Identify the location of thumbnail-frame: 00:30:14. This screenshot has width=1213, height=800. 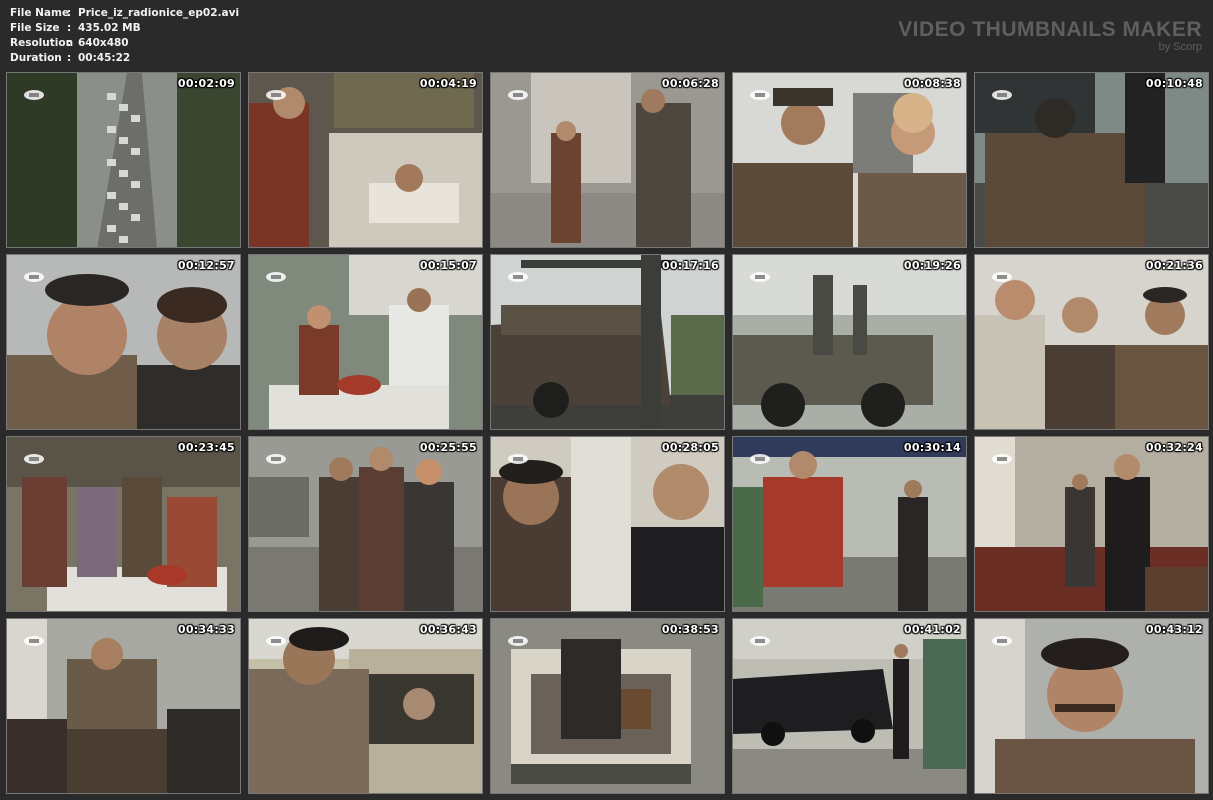
(849, 524).